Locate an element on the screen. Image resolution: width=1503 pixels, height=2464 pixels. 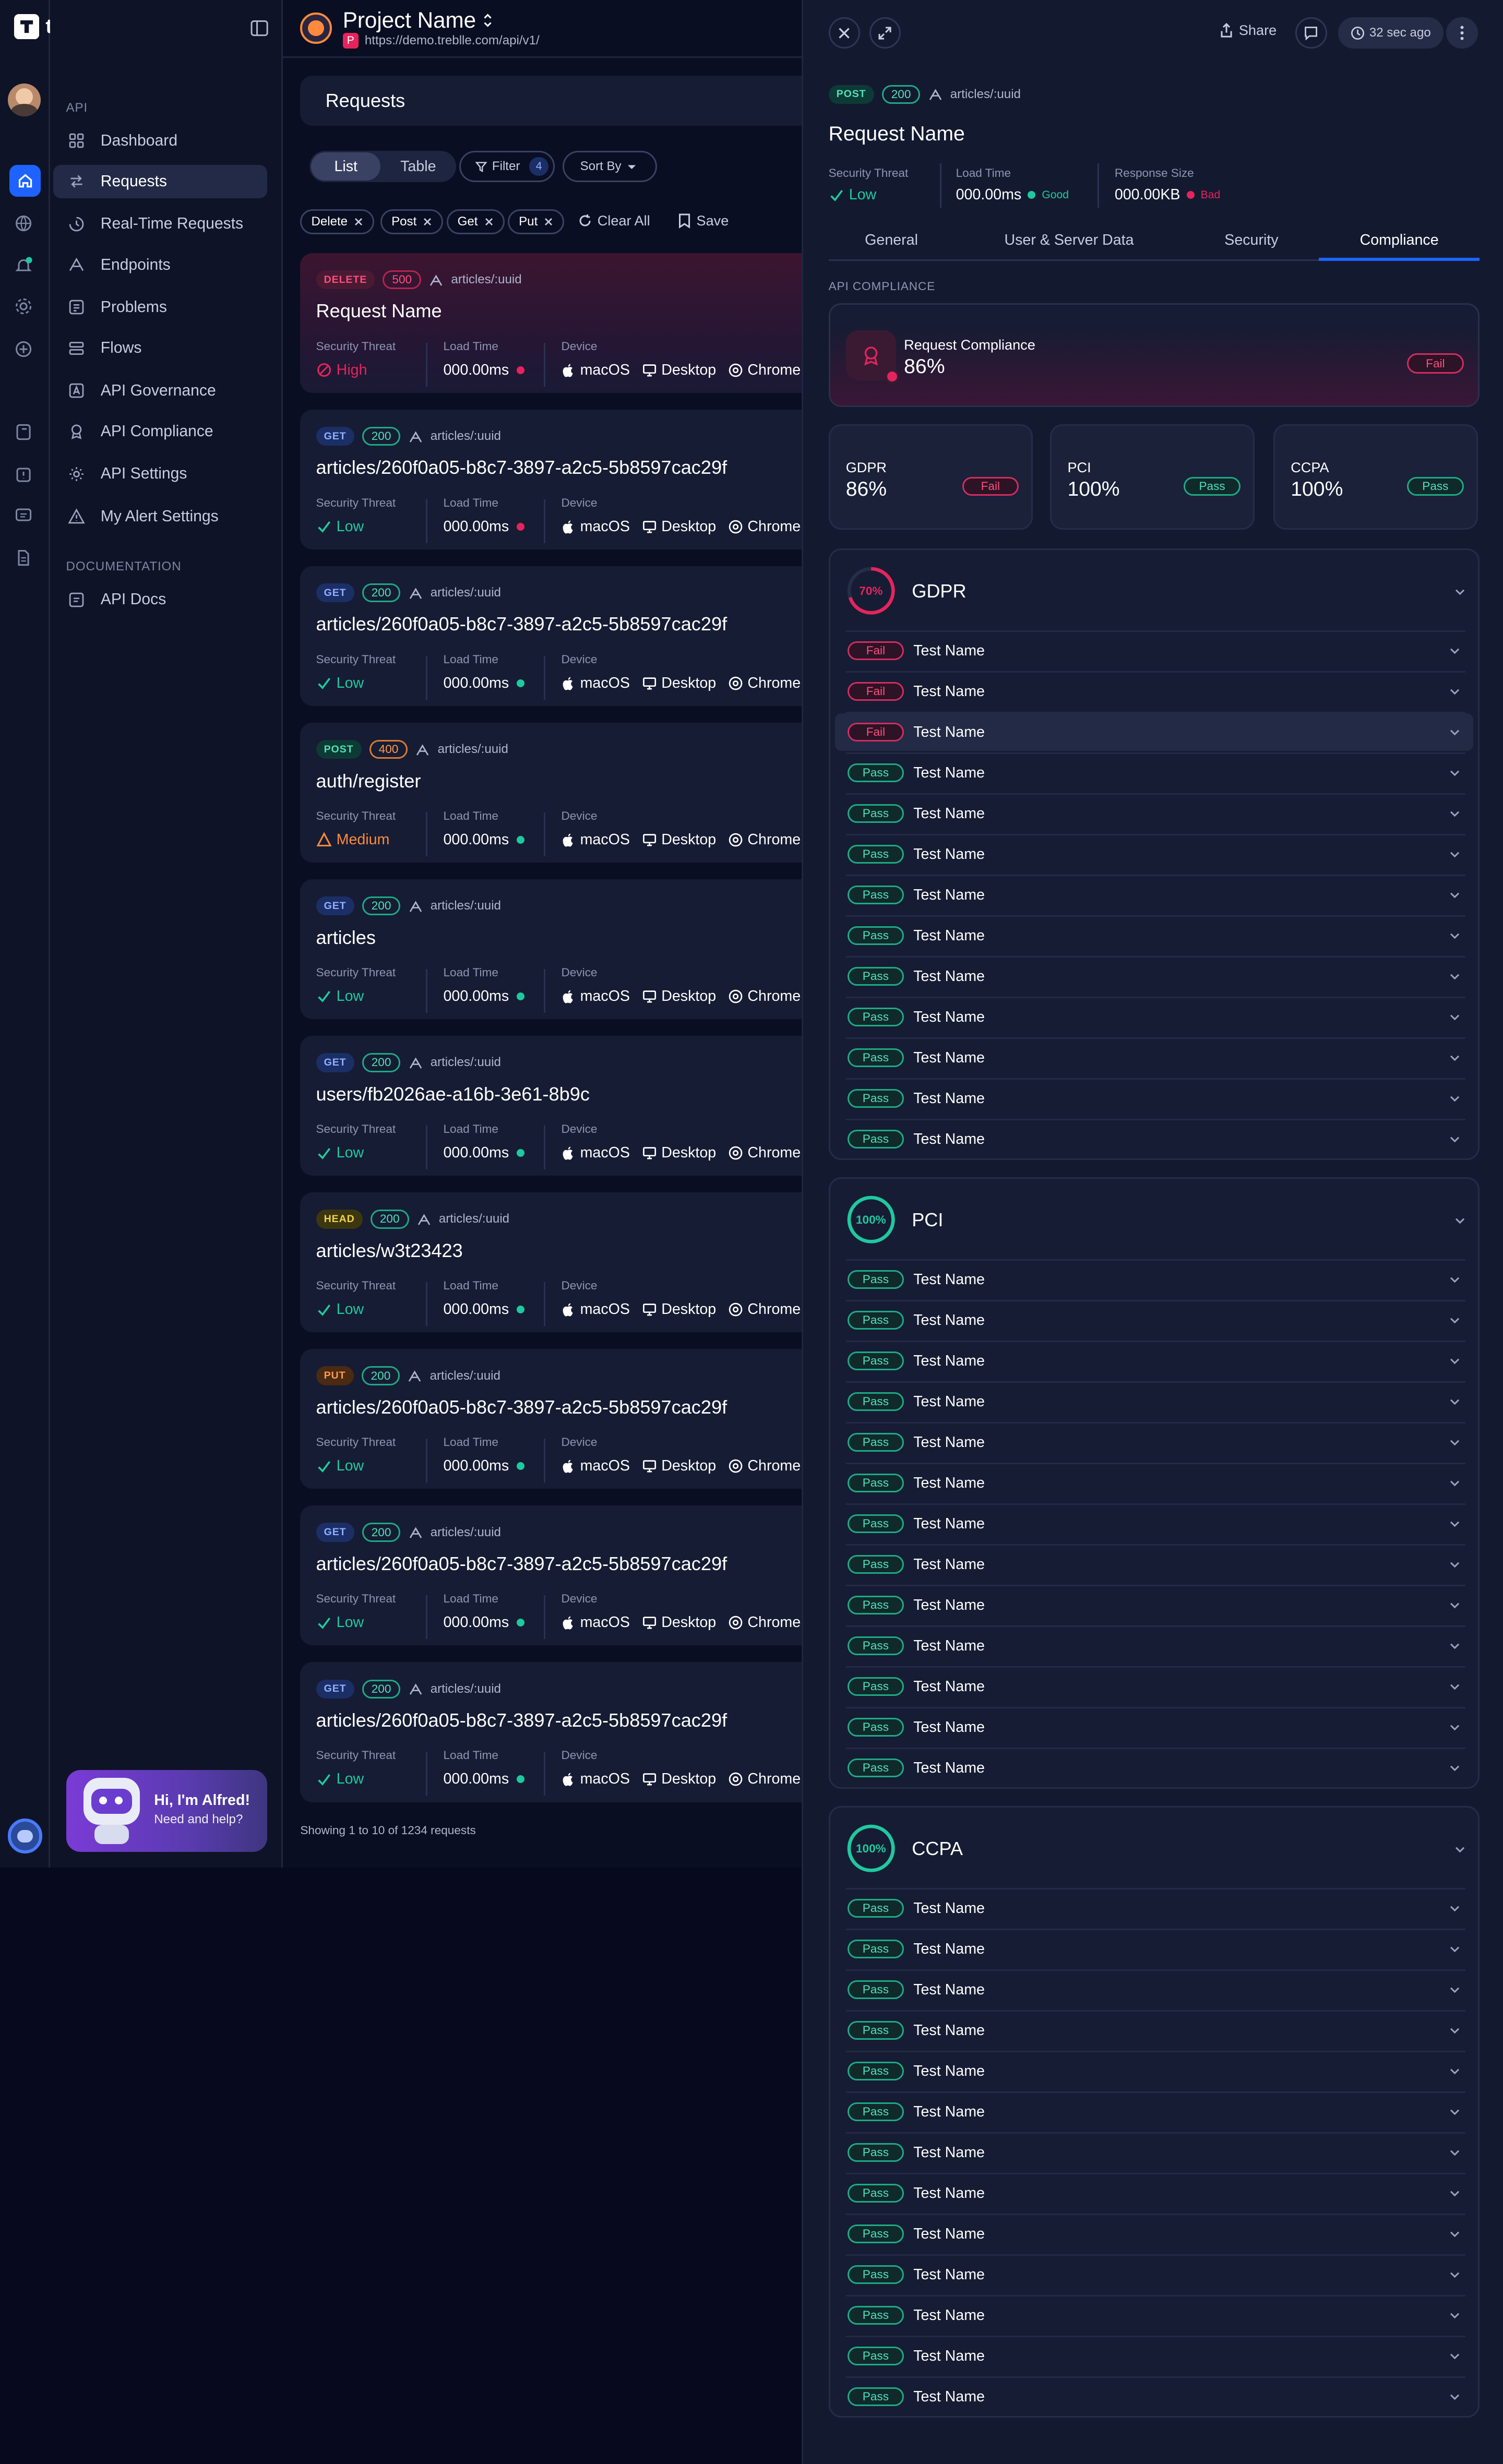
bell-icon is located at coordinates (25, 267).